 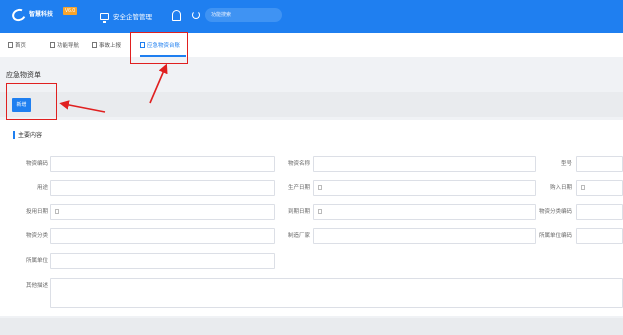 I want to click on label-other-description: 其他描述, so click(x=36, y=286).